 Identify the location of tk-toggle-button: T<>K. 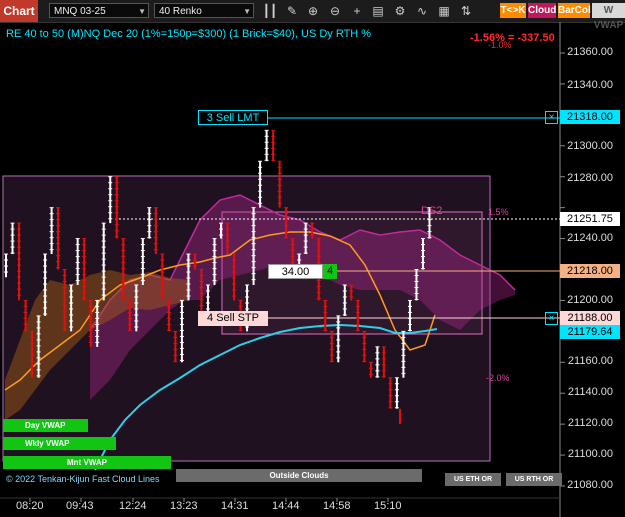
(513, 10).